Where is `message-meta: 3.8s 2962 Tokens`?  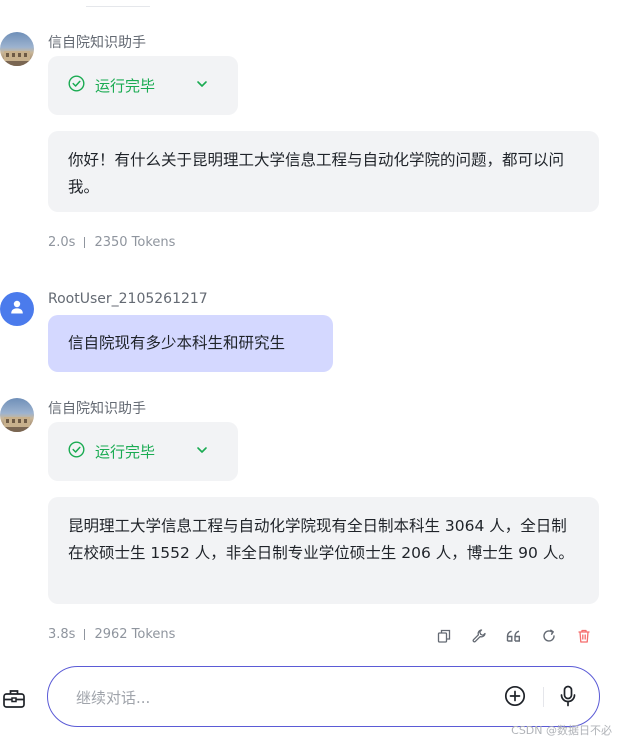
message-meta: 3.8s 2962 Tokens is located at coordinates (111, 634).